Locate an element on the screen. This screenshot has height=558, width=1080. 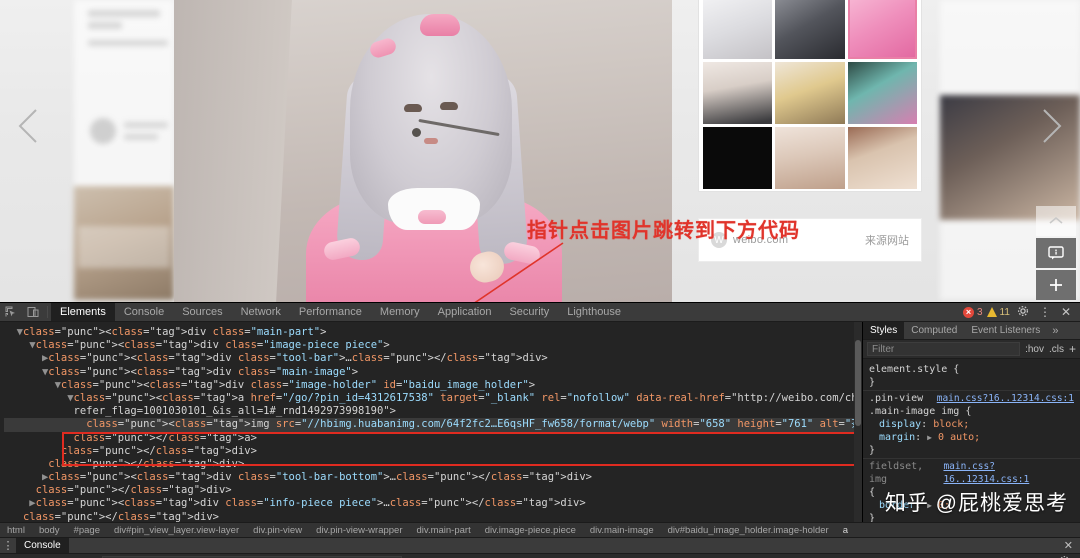
styles-more-tabs-icon: » is located at coordinates (1055, 330).